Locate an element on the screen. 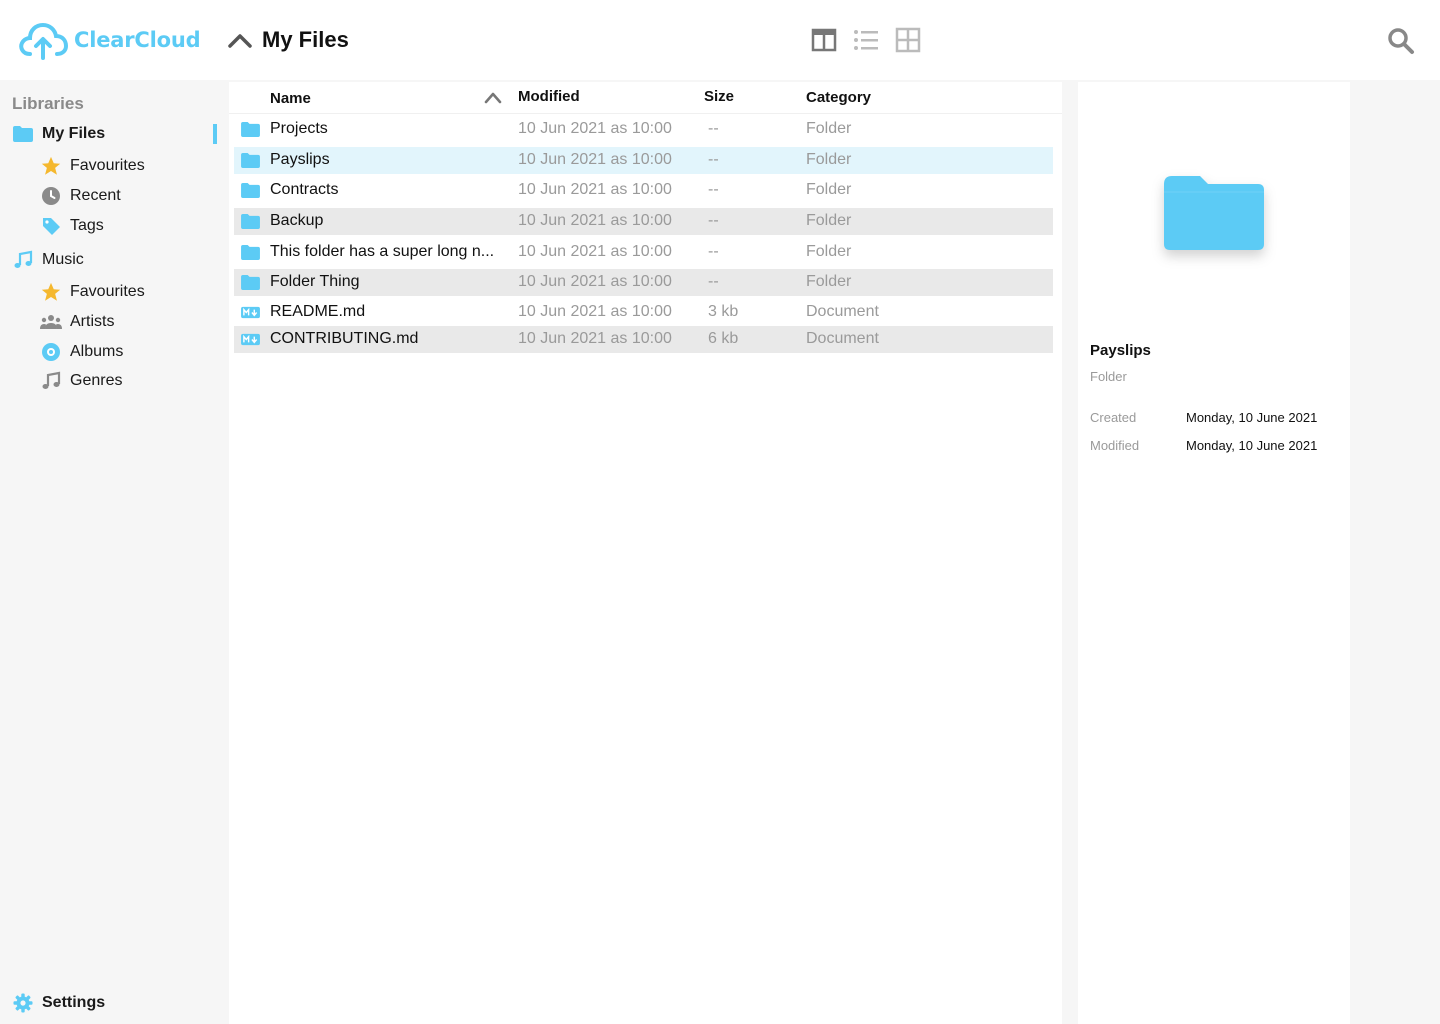 Image resolution: width=1440 pixels, height=1024 pixels. sidebar-item-music-favourites: Favourites is located at coordinates (92, 292).